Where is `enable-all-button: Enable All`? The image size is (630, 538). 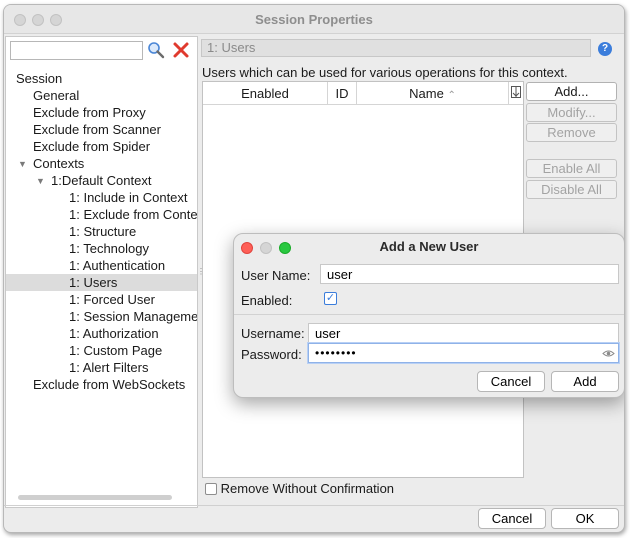 enable-all-button: Enable All is located at coordinates (571, 168).